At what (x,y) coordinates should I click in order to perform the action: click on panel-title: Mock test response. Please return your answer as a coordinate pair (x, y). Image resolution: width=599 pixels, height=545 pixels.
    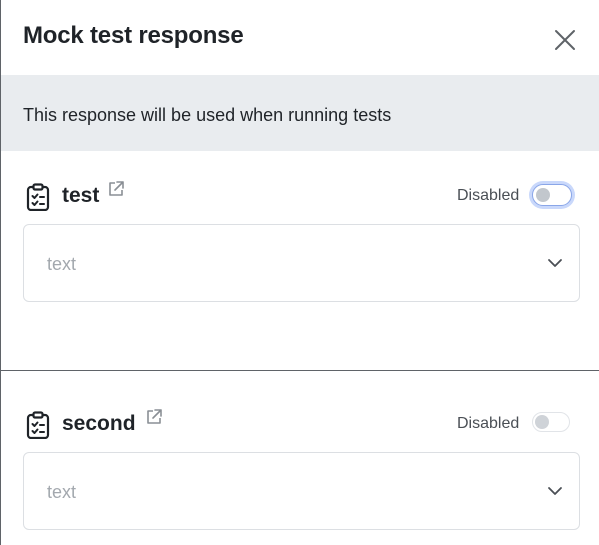
    Looking at the image, I should click on (133, 35).